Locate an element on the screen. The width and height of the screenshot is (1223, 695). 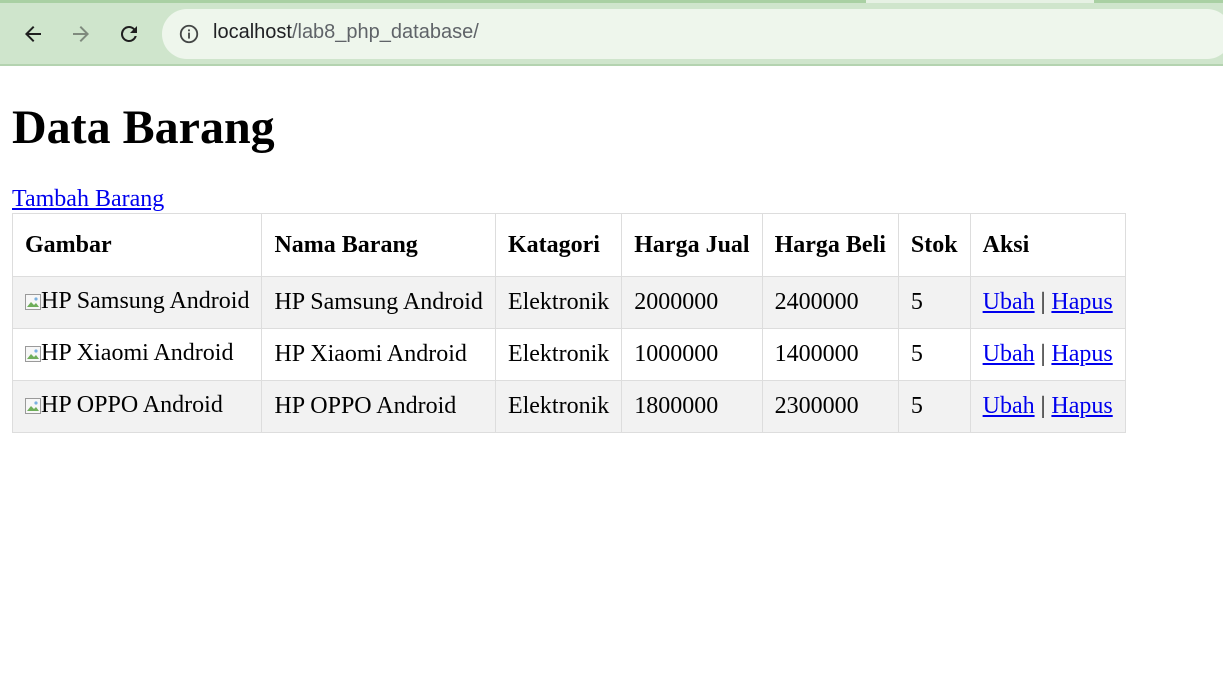
image-alt-text: HP Xiaomi Android is located at coordinates (137, 353).